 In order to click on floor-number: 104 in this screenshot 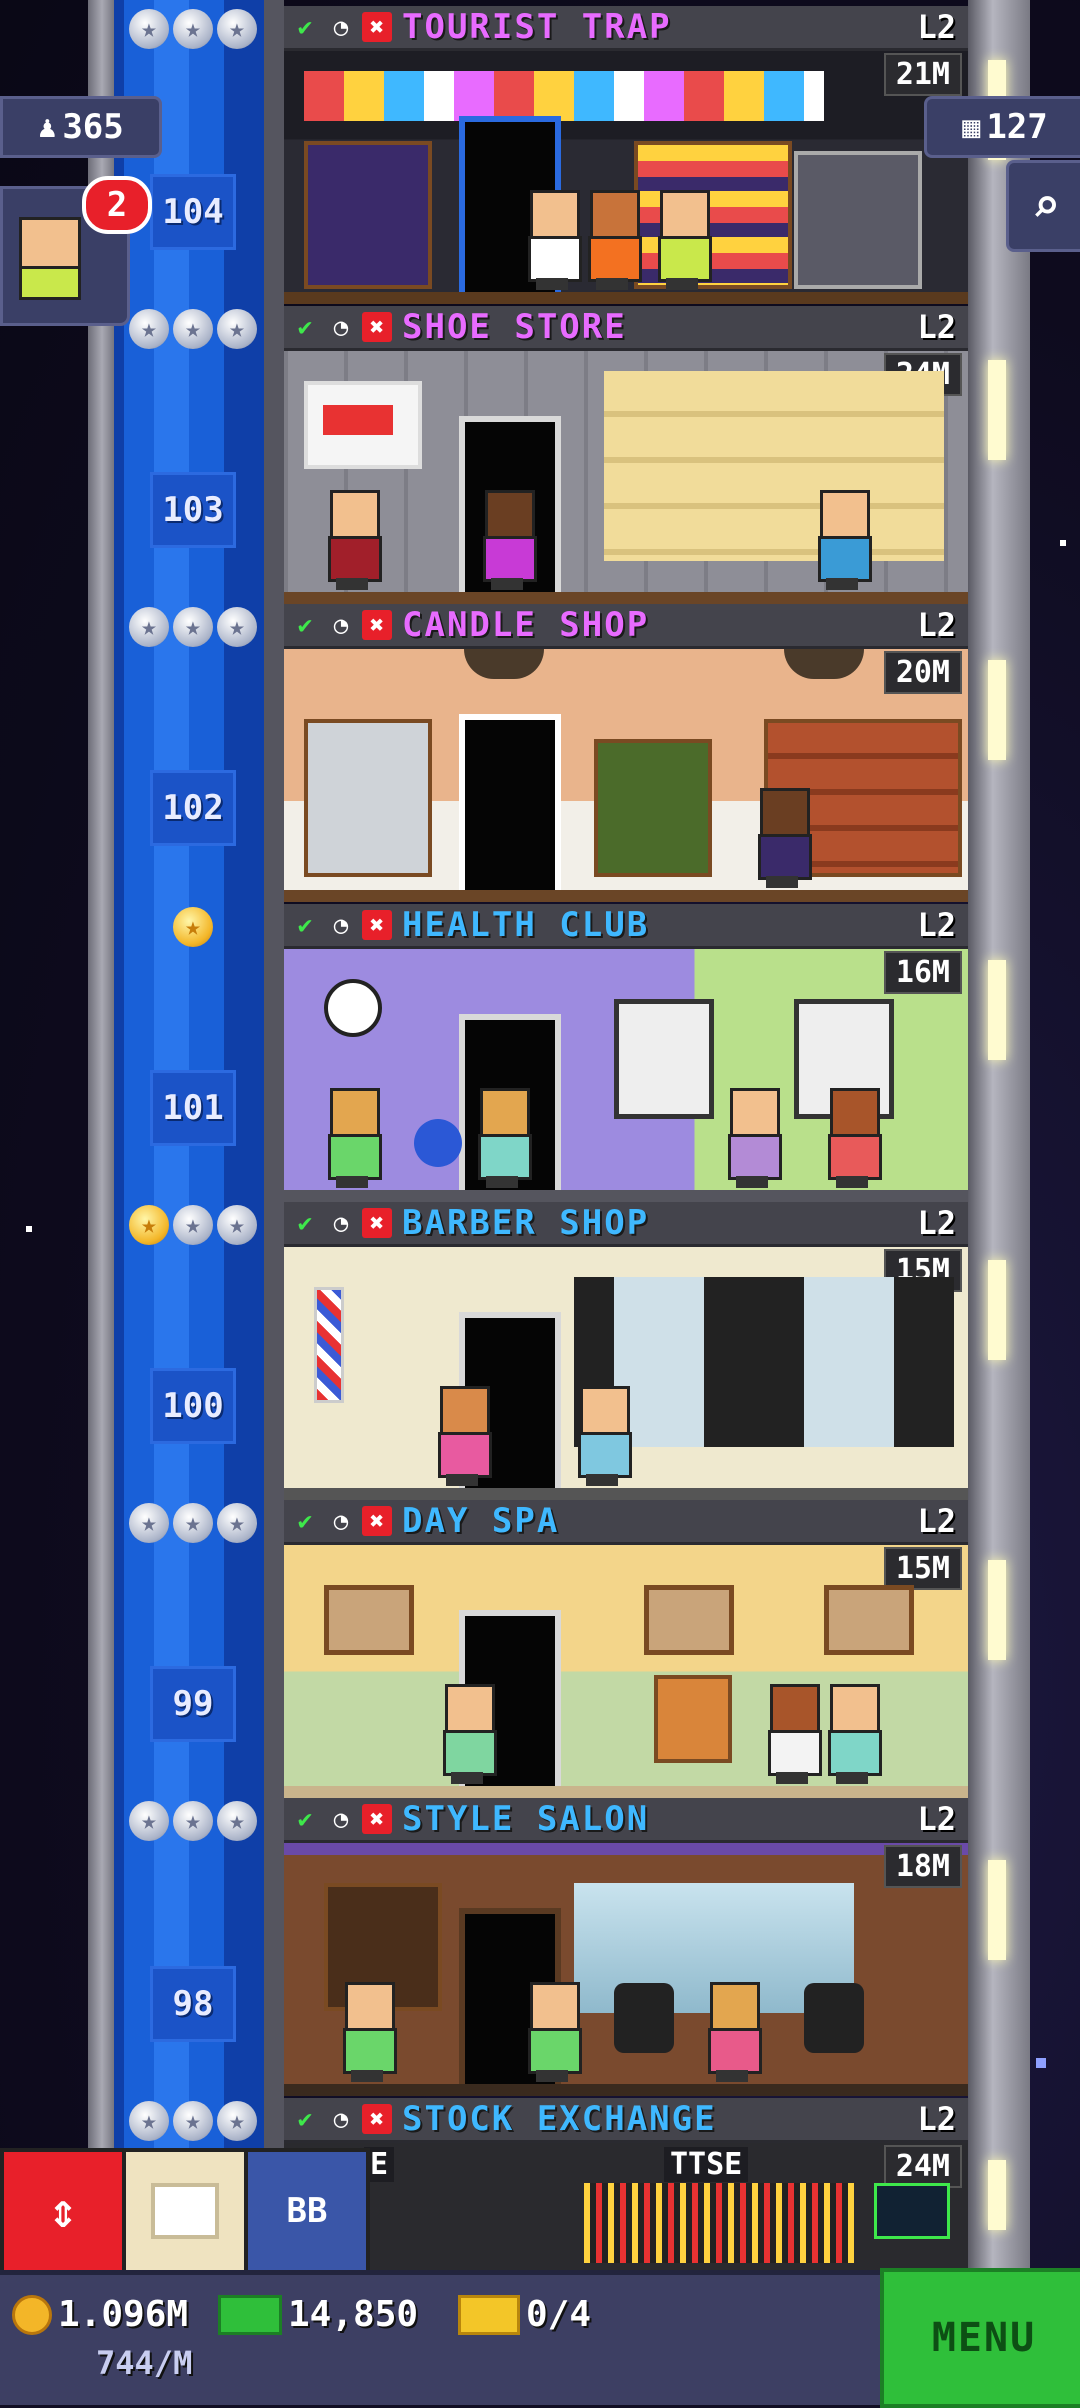, I will do `click(193, 212)`.